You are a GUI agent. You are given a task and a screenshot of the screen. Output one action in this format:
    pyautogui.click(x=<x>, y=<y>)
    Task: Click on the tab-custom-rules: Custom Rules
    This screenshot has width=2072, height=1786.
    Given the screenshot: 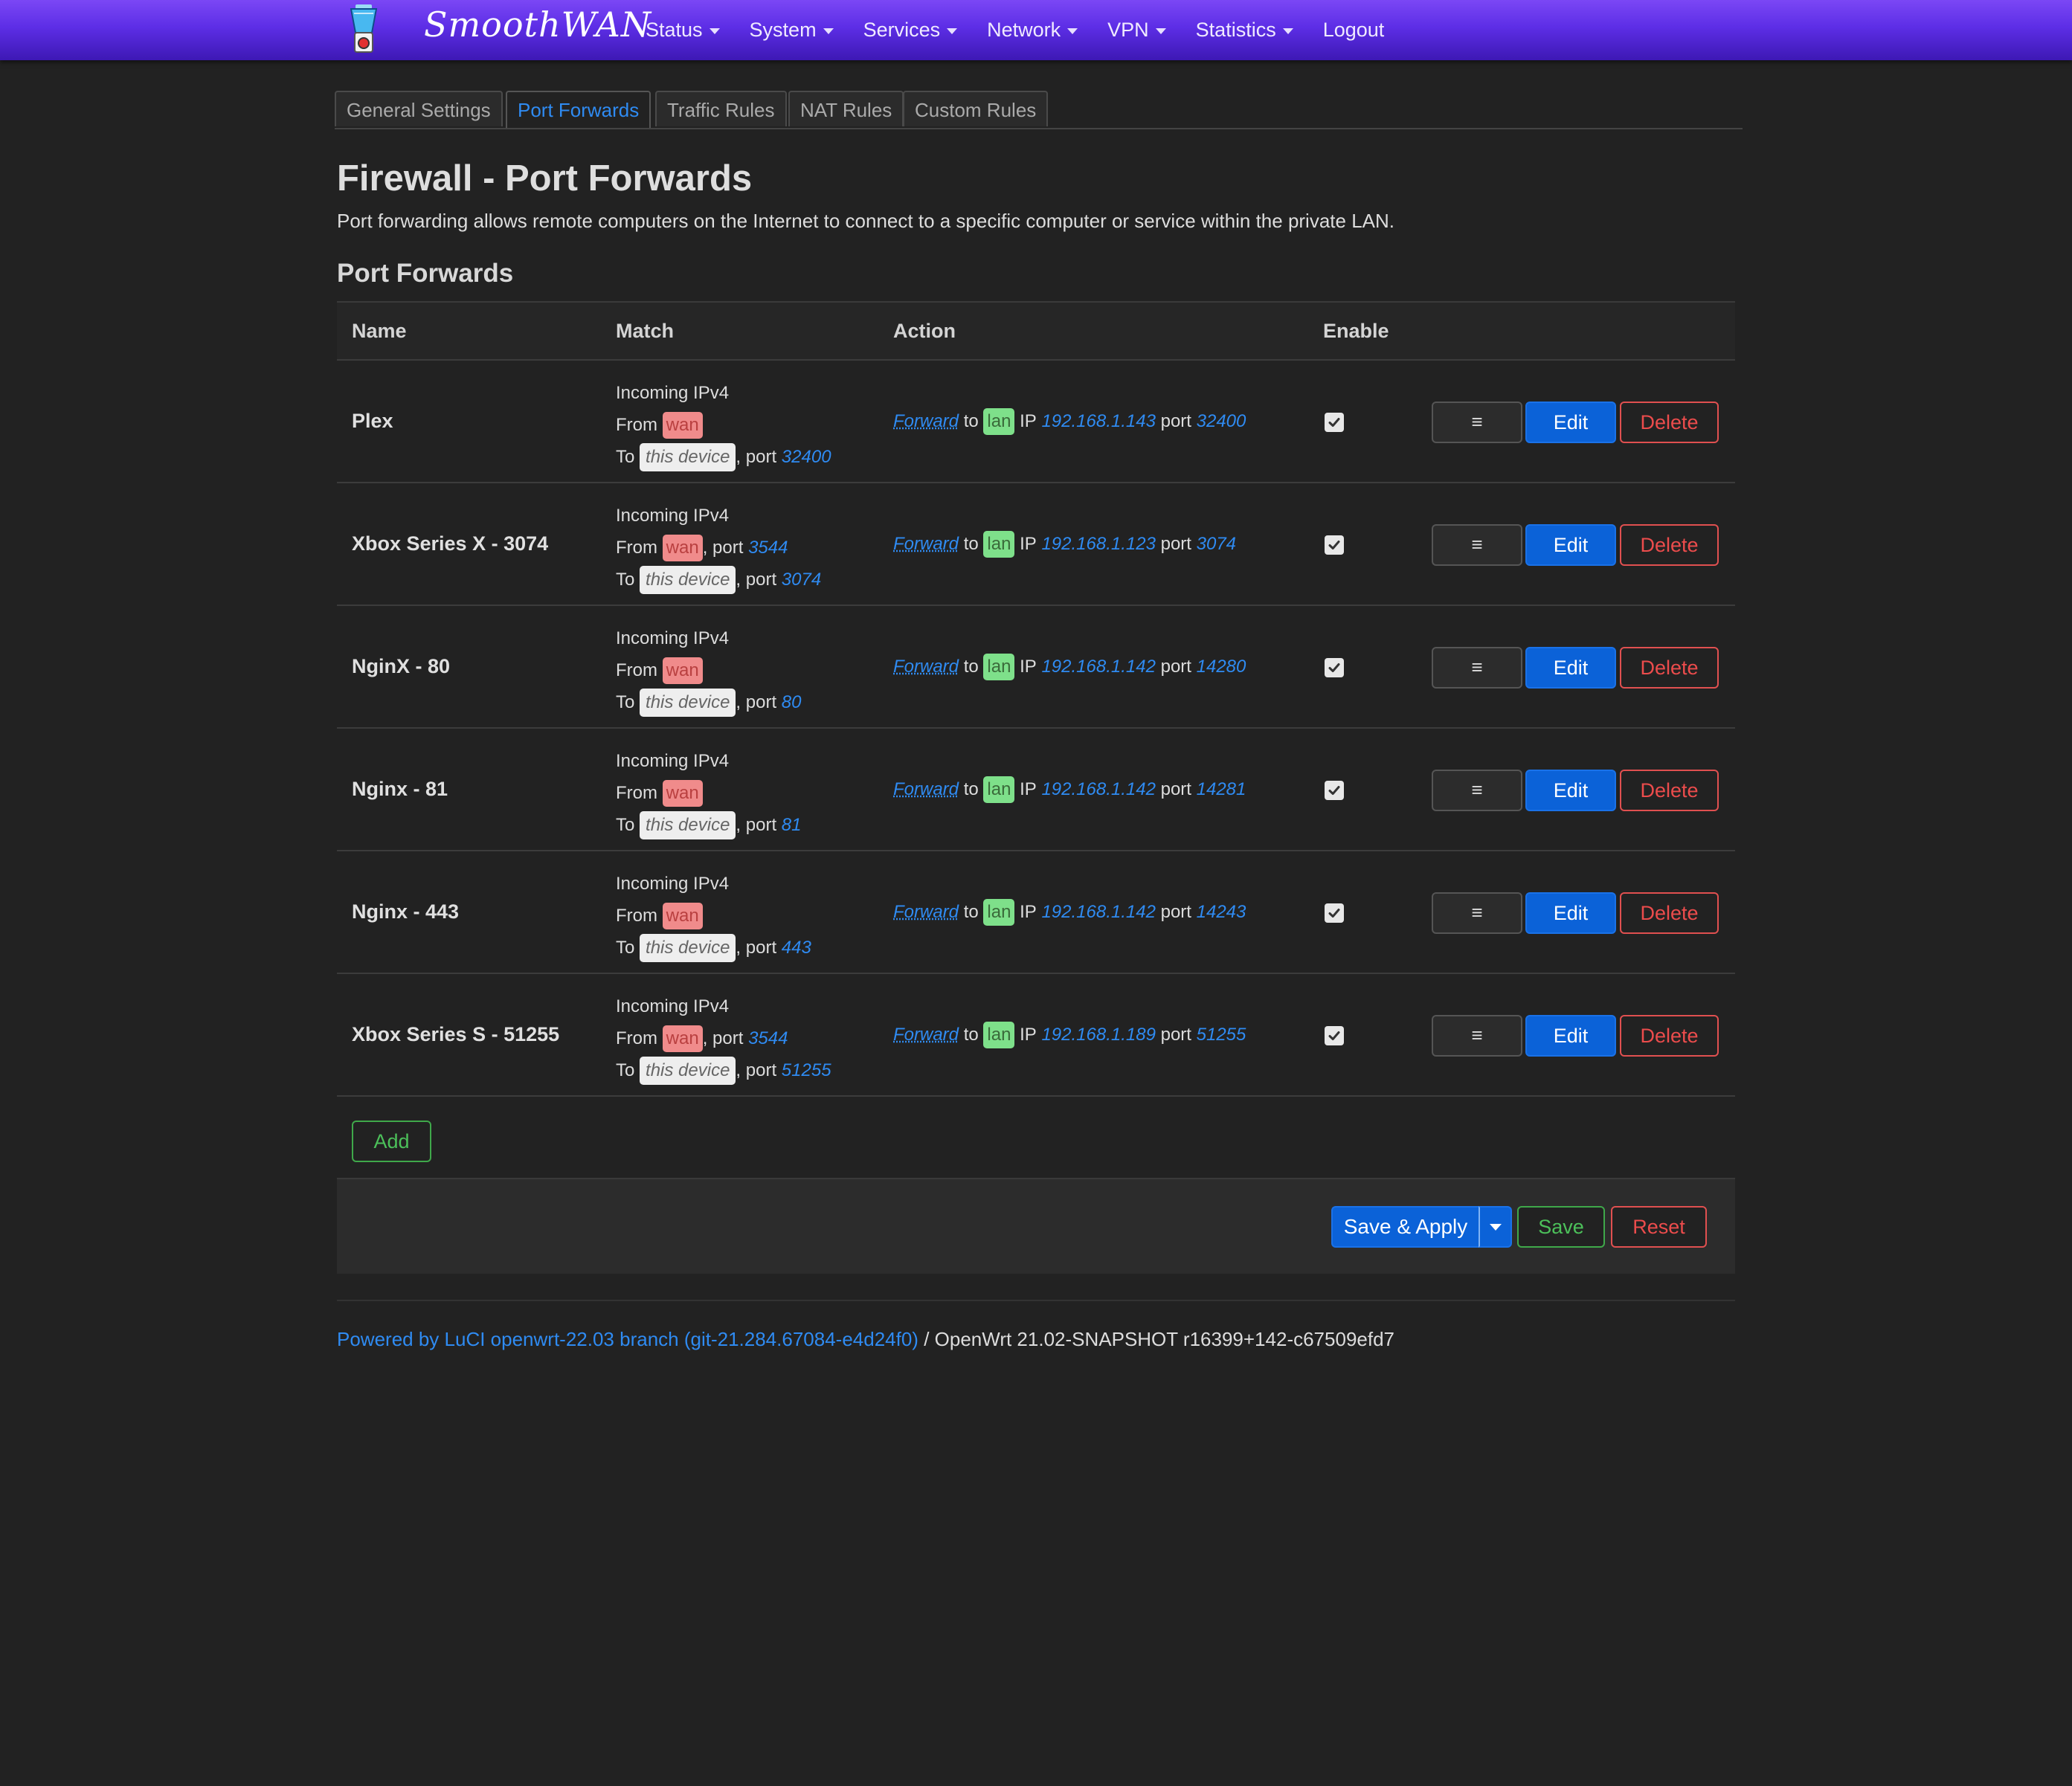 What is the action you would take?
    pyautogui.click(x=976, y=108)
    